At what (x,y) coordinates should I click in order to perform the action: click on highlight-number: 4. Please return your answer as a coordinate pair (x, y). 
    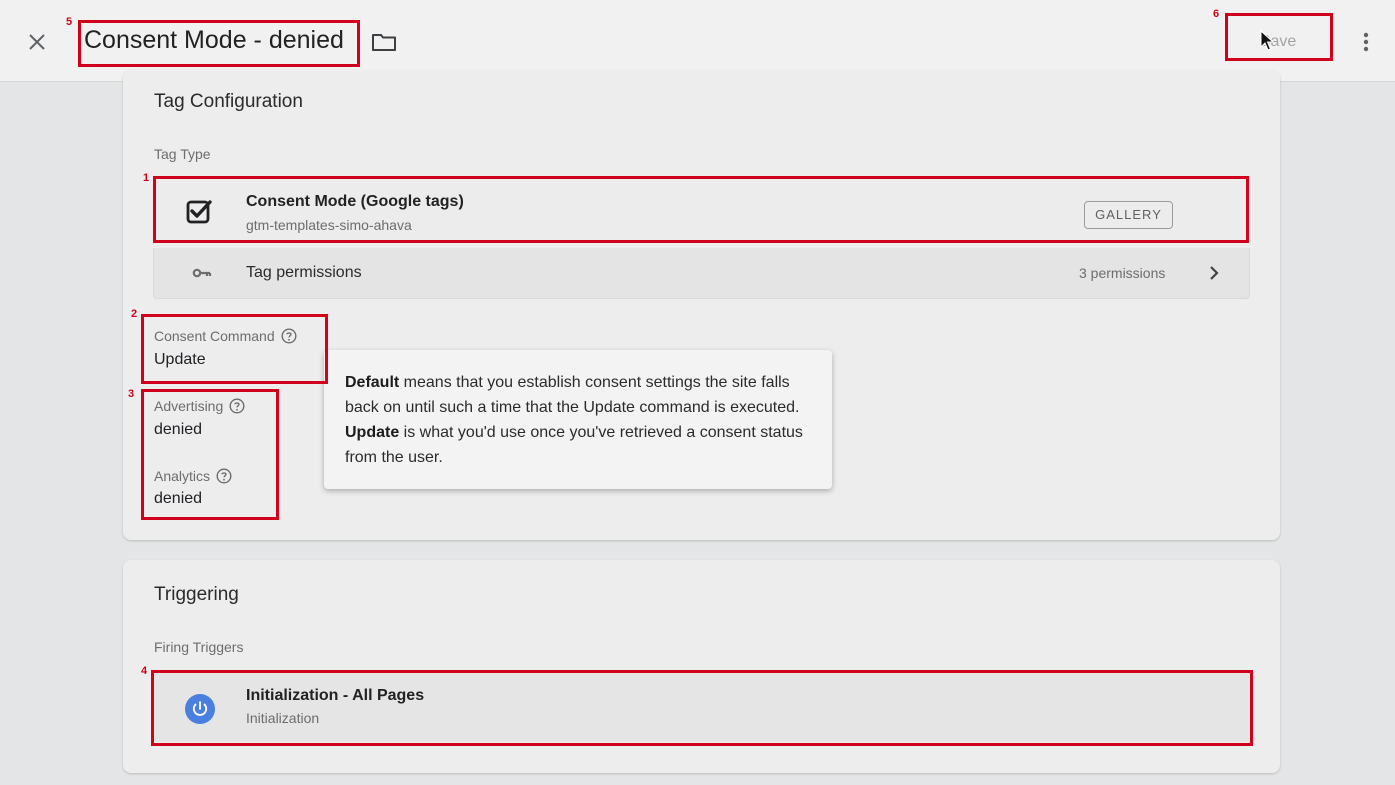
    Looking at the image, I should click on (144, 671).